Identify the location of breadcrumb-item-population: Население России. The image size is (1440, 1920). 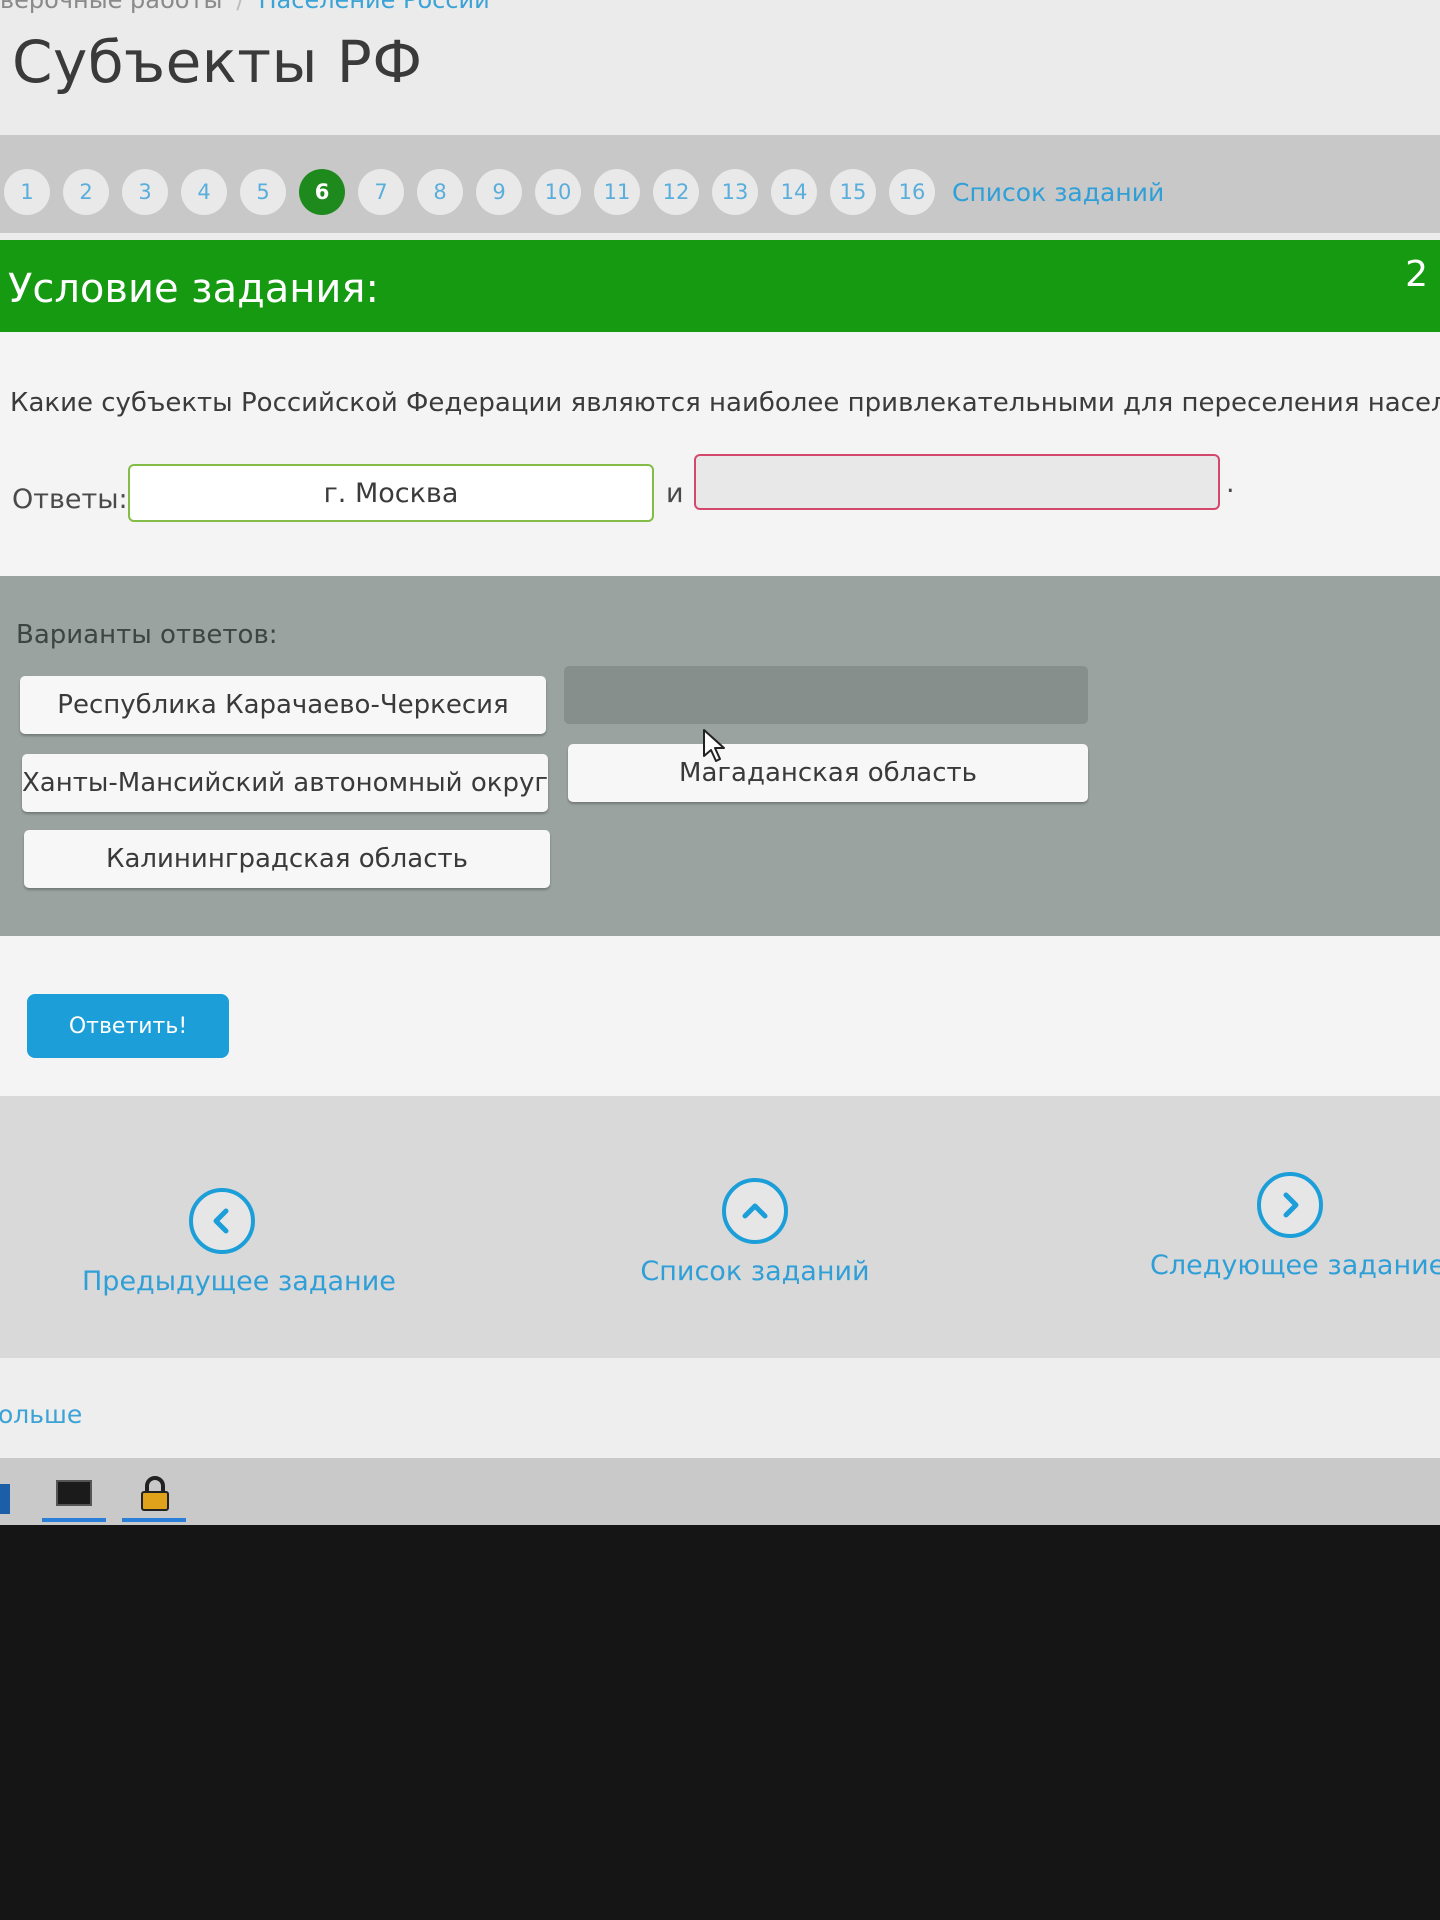
(374, 7).